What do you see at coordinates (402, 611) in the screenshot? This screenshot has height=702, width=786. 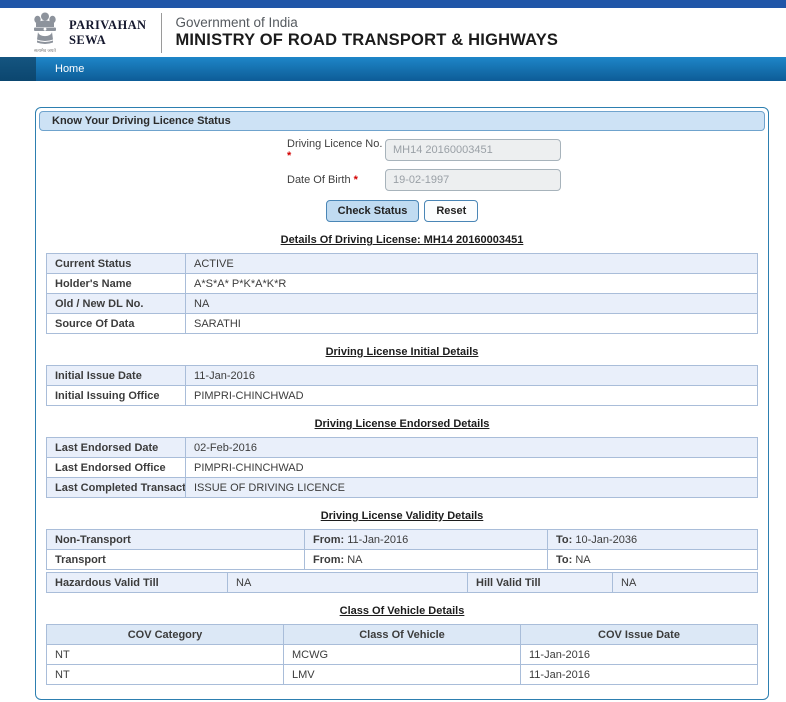 I see `cov-heading: Class Of Vehicle Details` at bounding box center [402, 611].